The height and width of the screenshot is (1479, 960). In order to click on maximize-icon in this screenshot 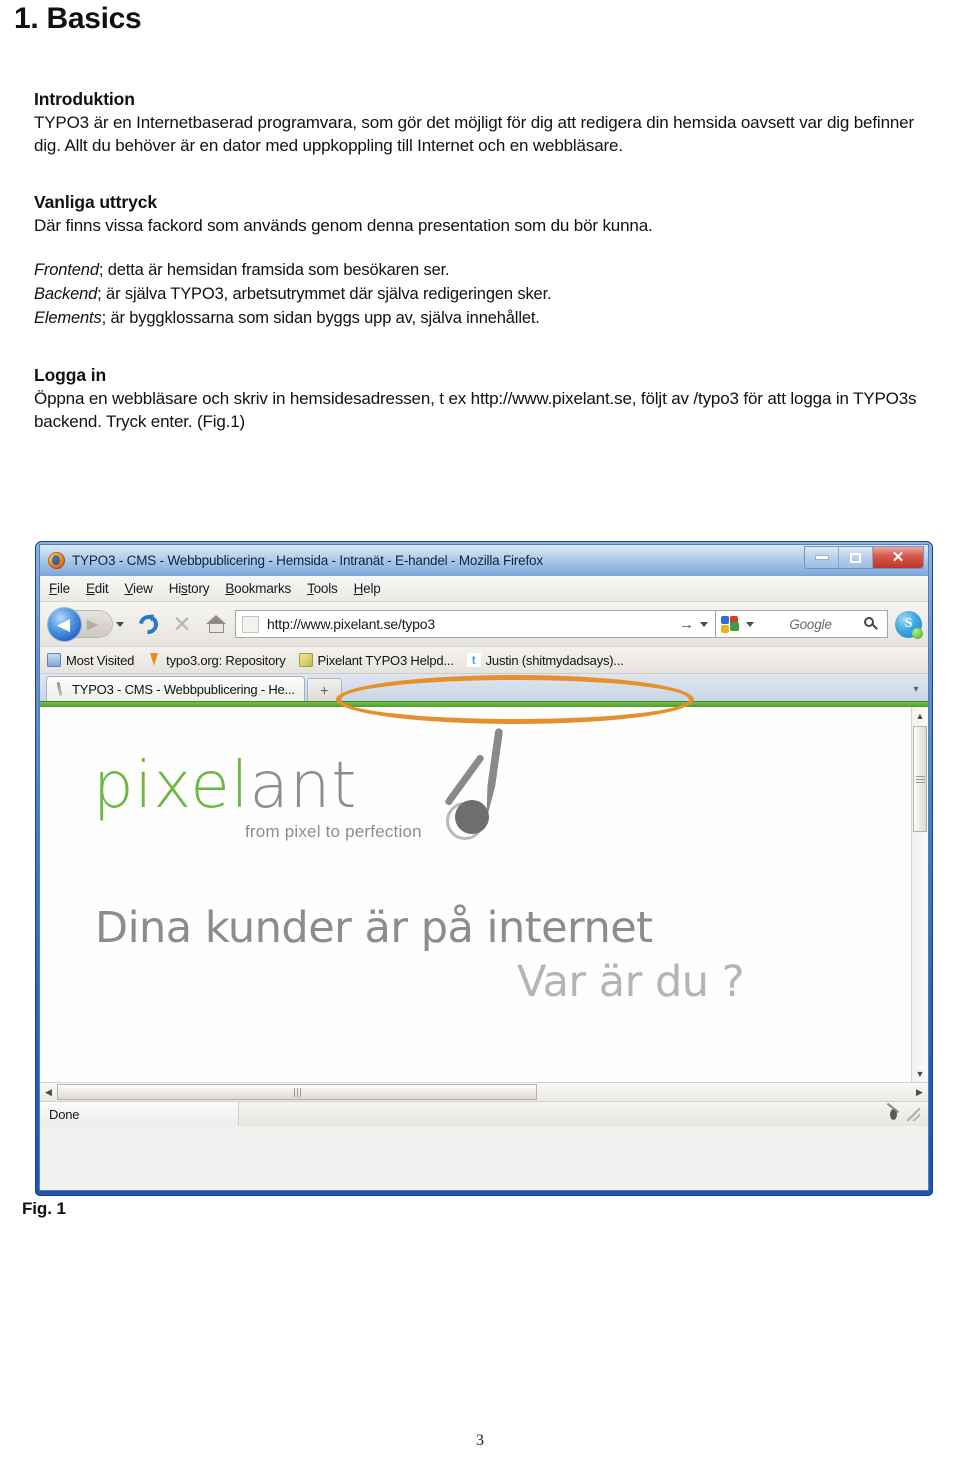, I will do `click(855, 557)`.